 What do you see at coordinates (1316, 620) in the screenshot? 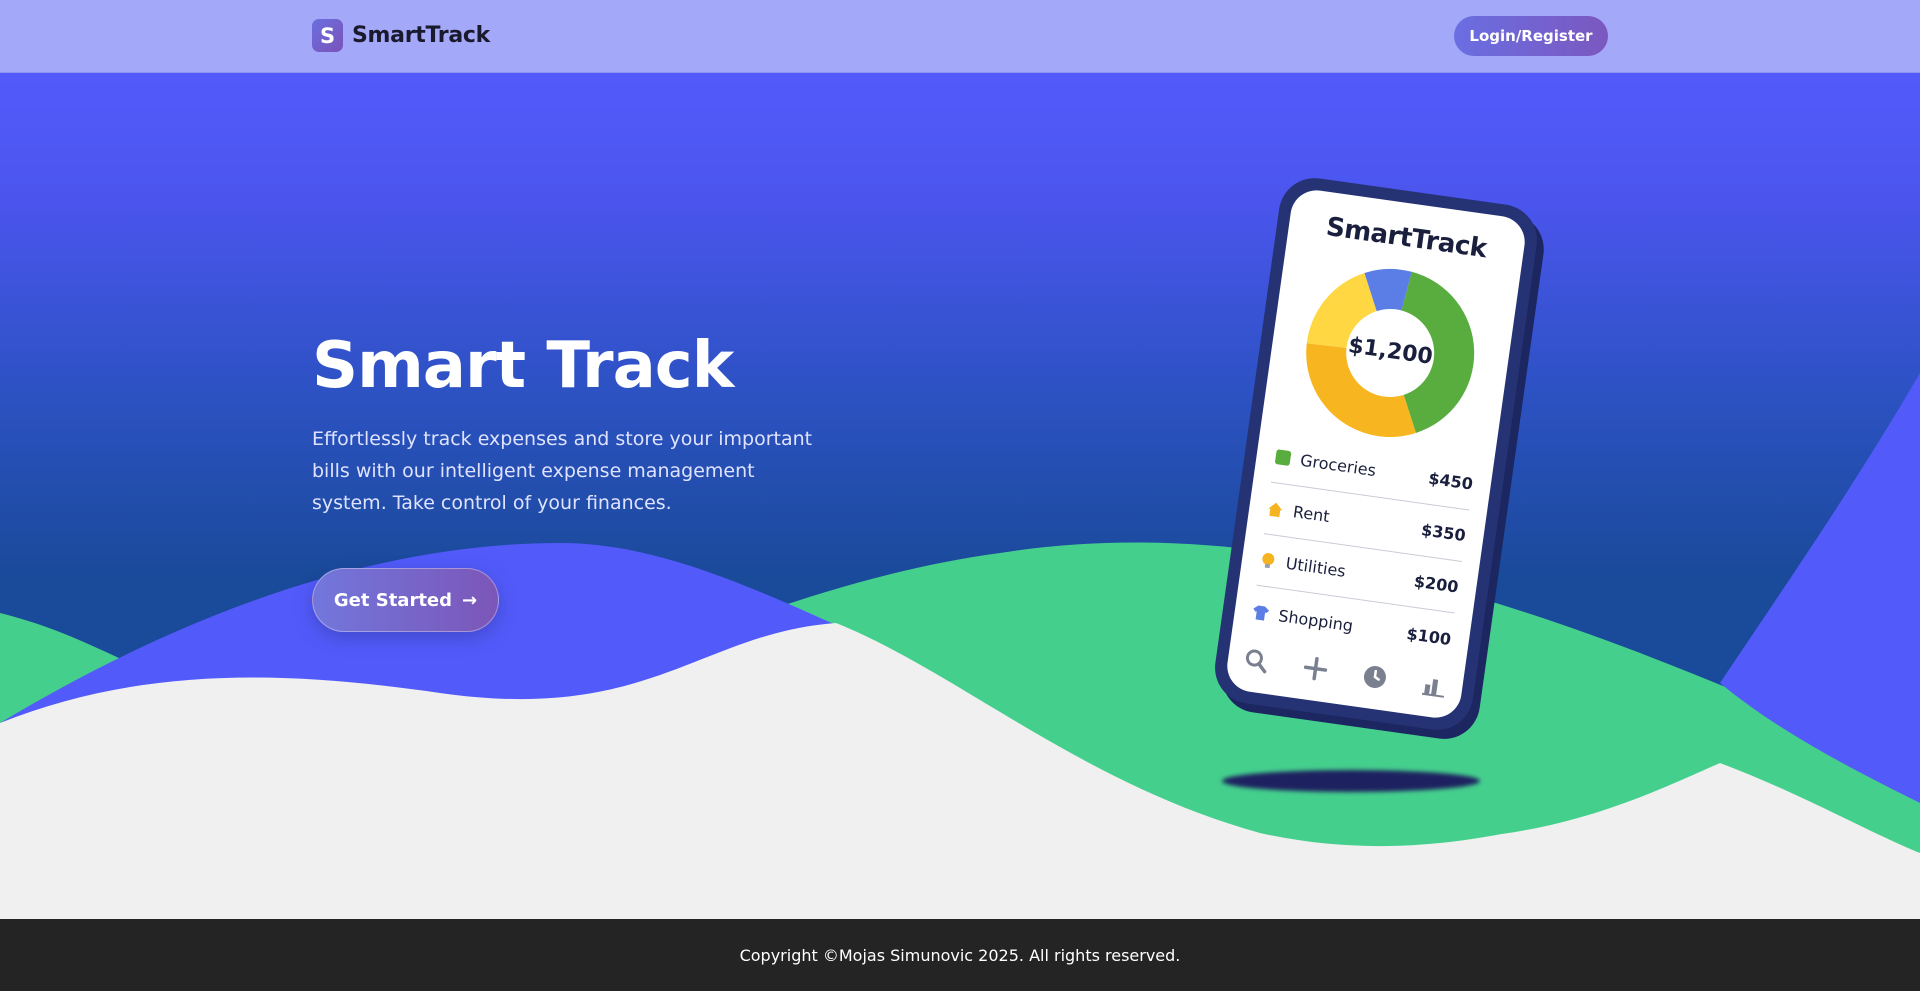
I see `expense-name: Shopping` at bounding box center [1316, 620].